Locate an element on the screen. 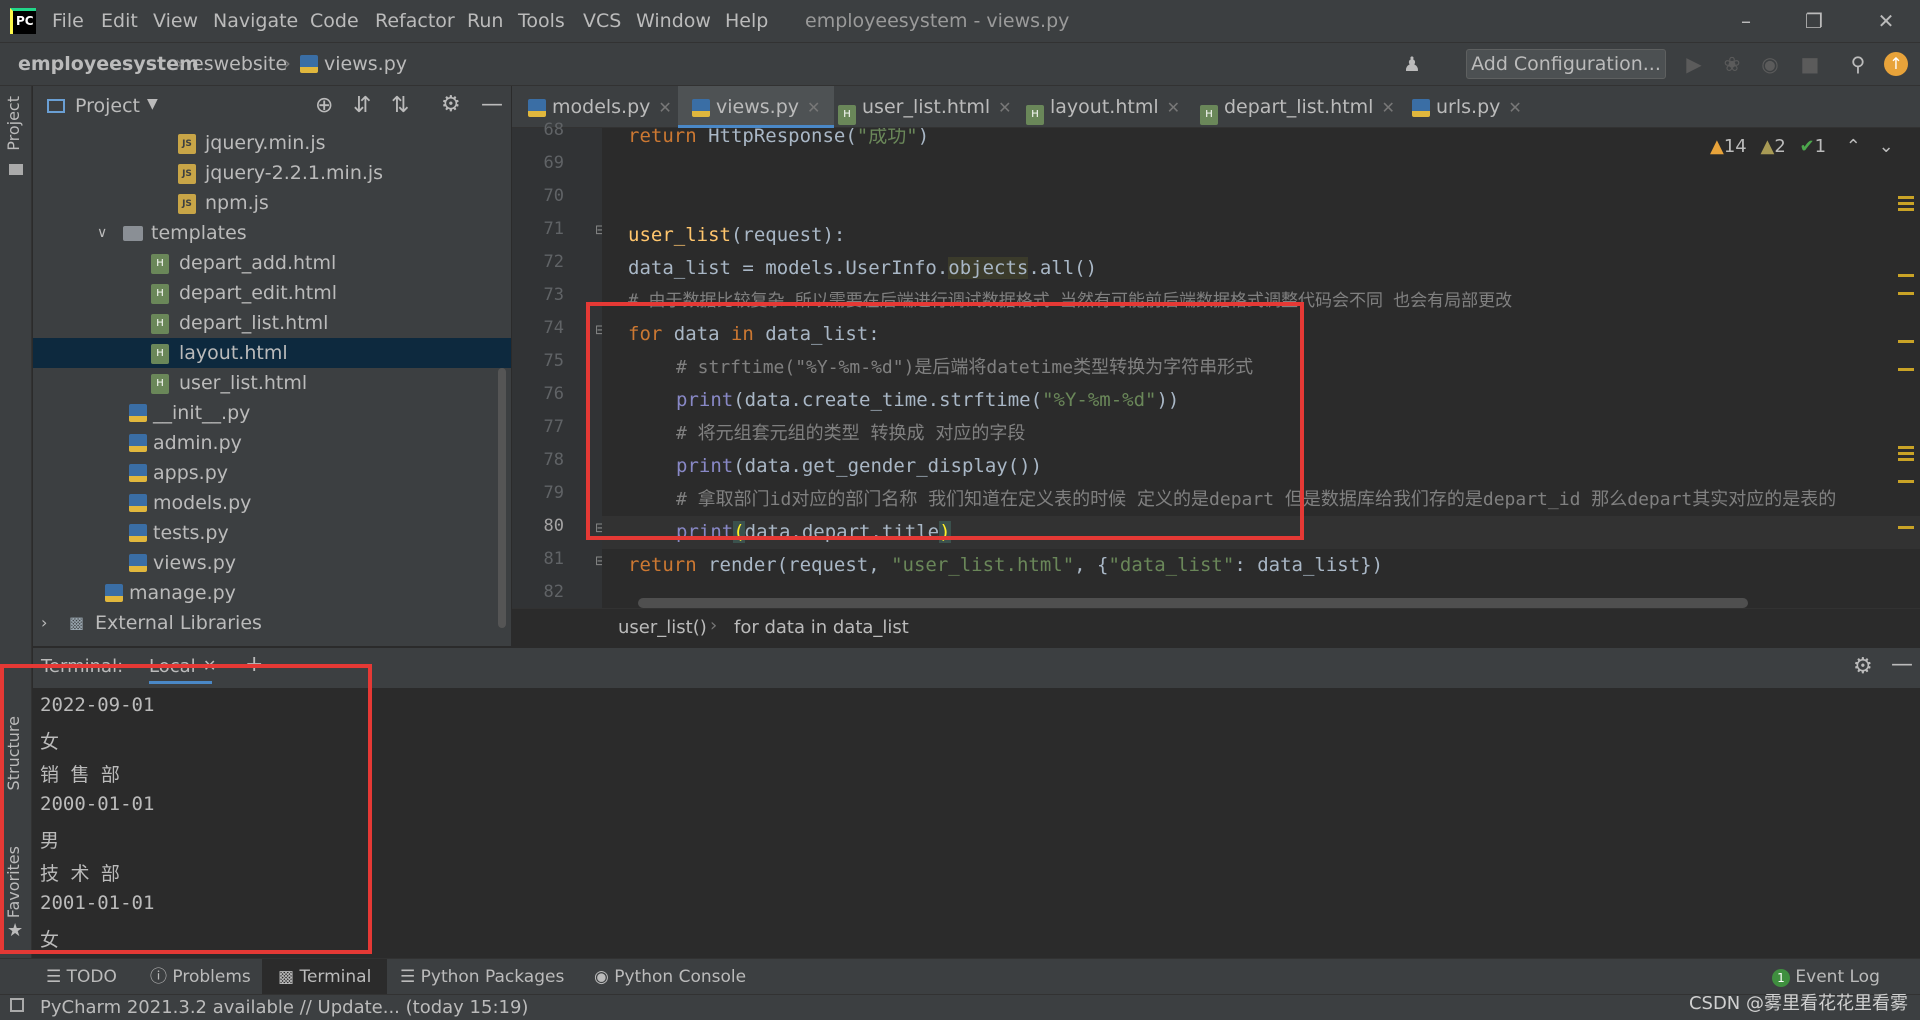  line-number: 81 is located at coordinates (553, 559).